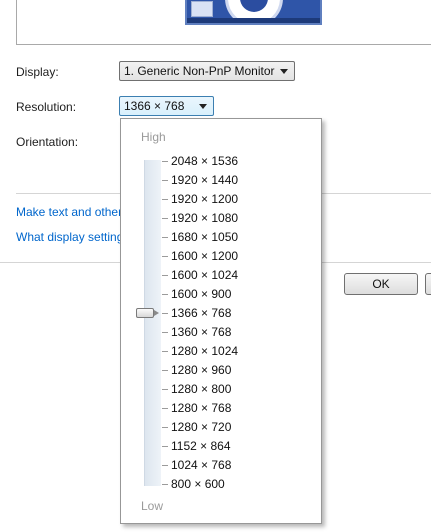 This screenshot has height=532, width=431. I want to click on monitor-preview-area, so click(223, 22).